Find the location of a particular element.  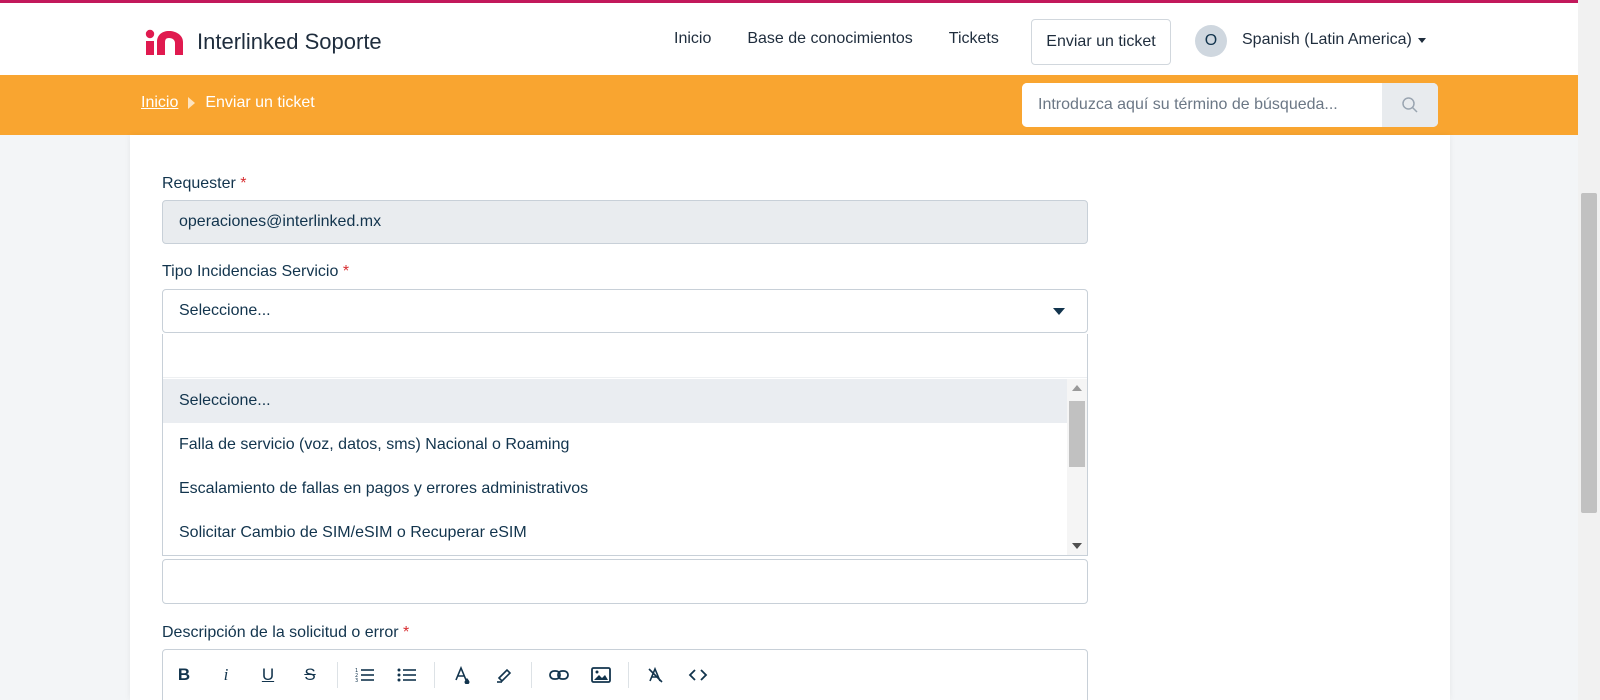

tipo-label: Tipo Incidencias Servicio * is located at coordinates (255, 272).